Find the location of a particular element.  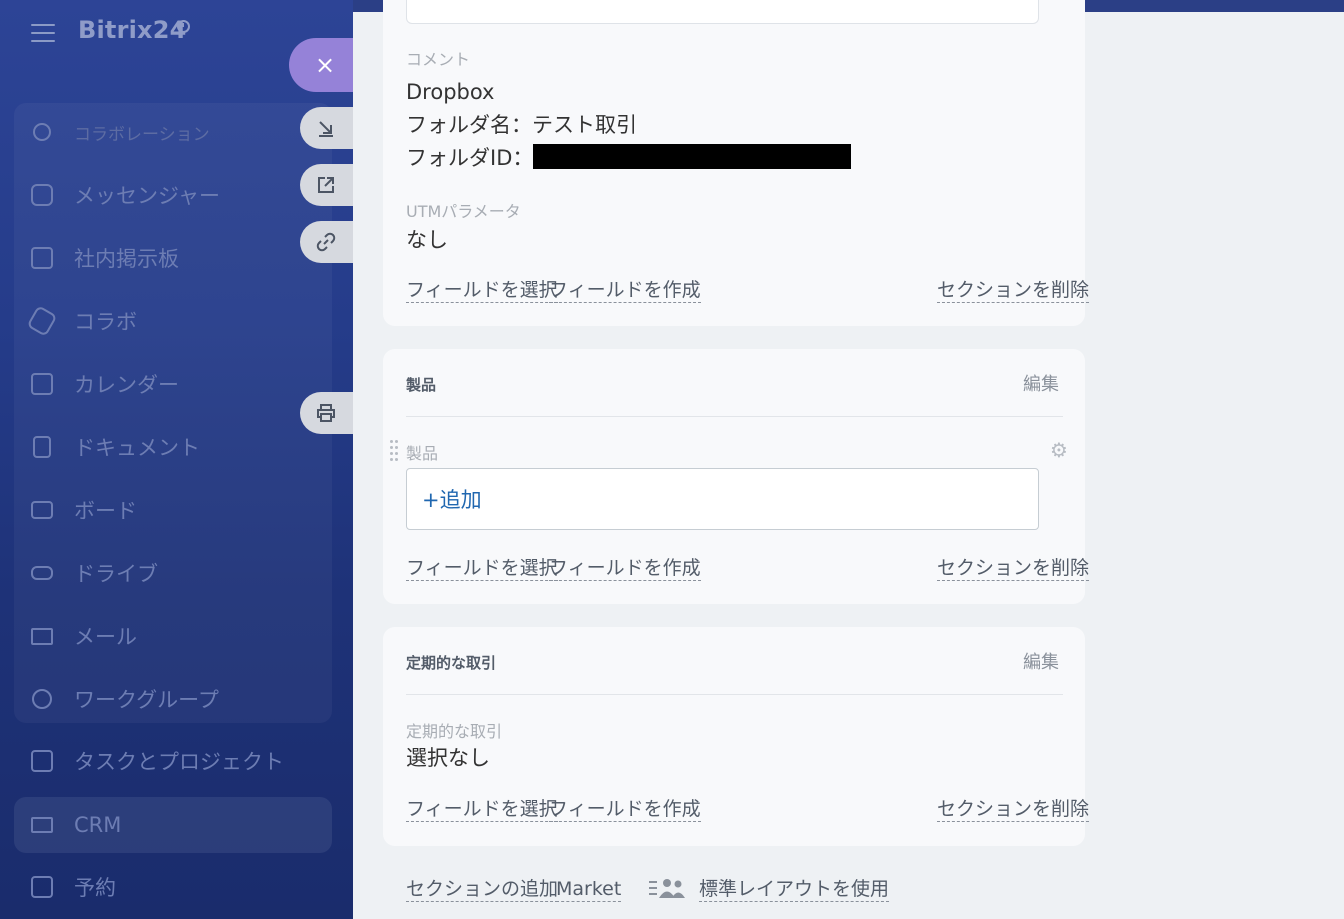

sidebar-item-workgroups: ワークグループ is located at coordinates (173, 699).